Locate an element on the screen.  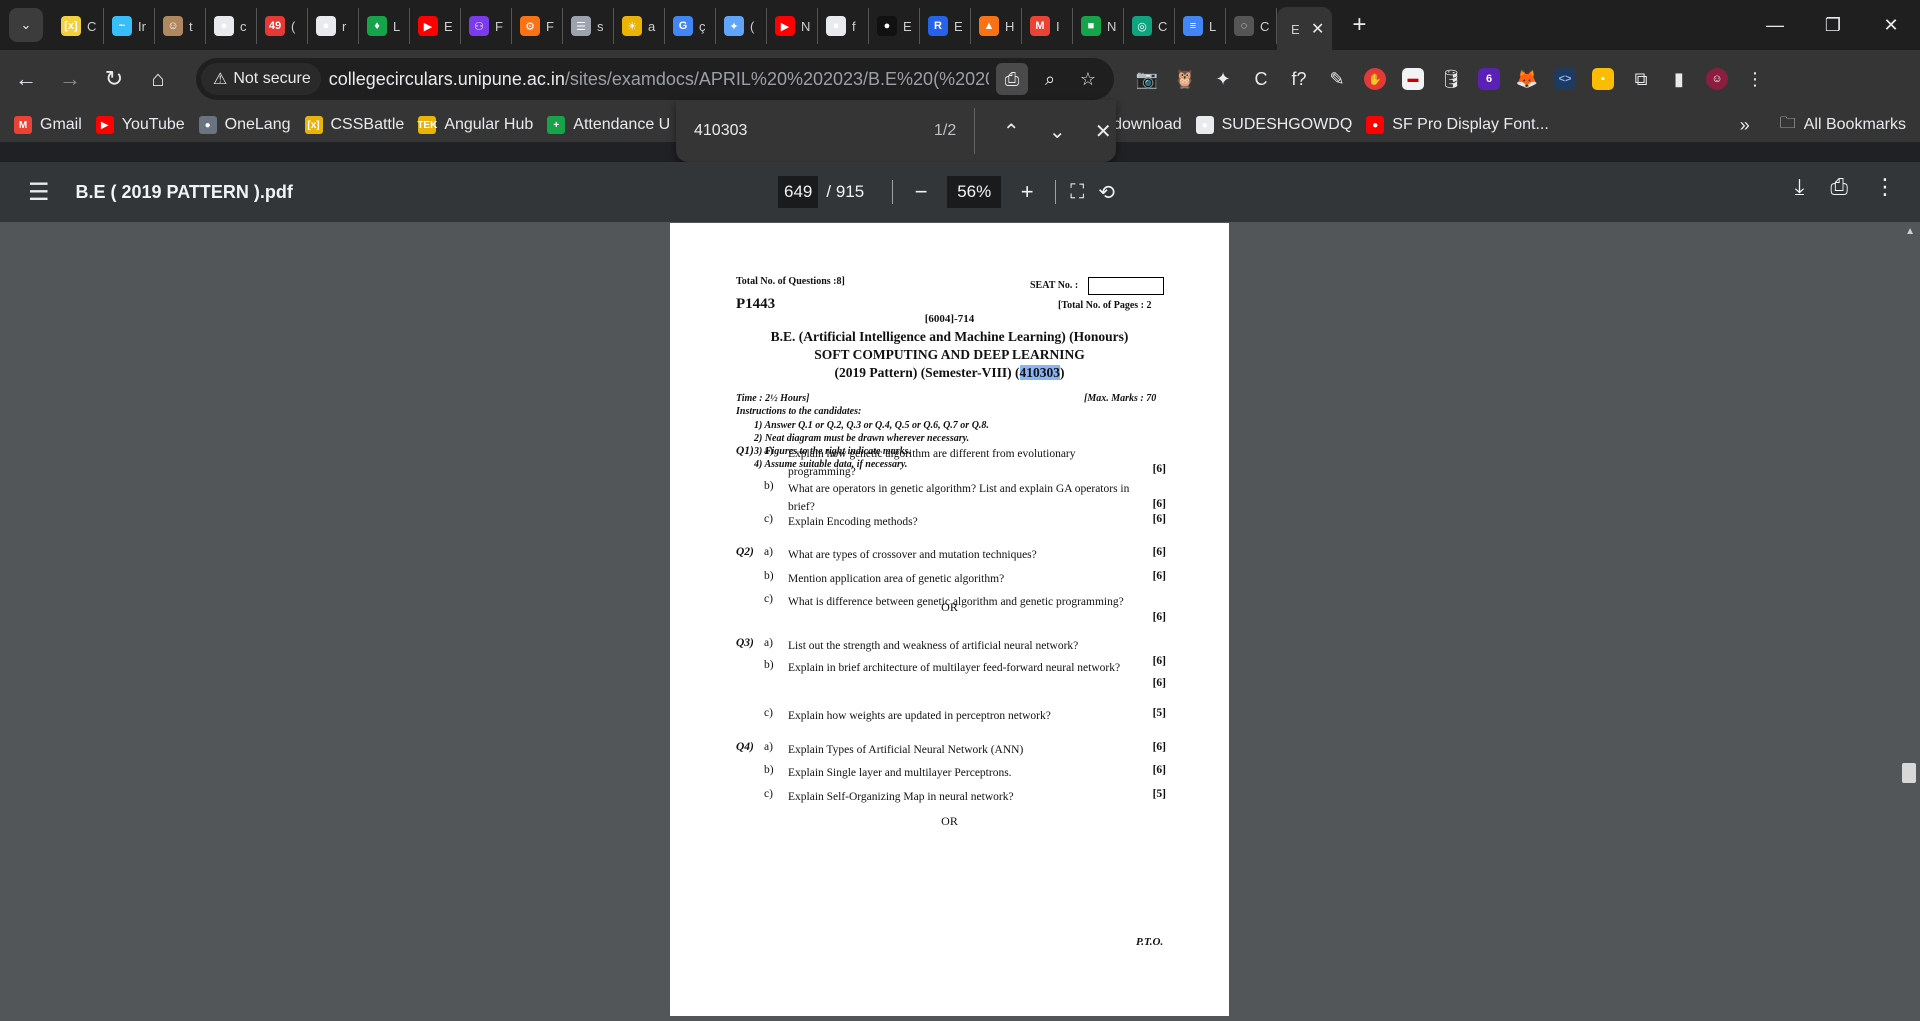
code-extension-icon: <> is located at coordinates (1565, 79).